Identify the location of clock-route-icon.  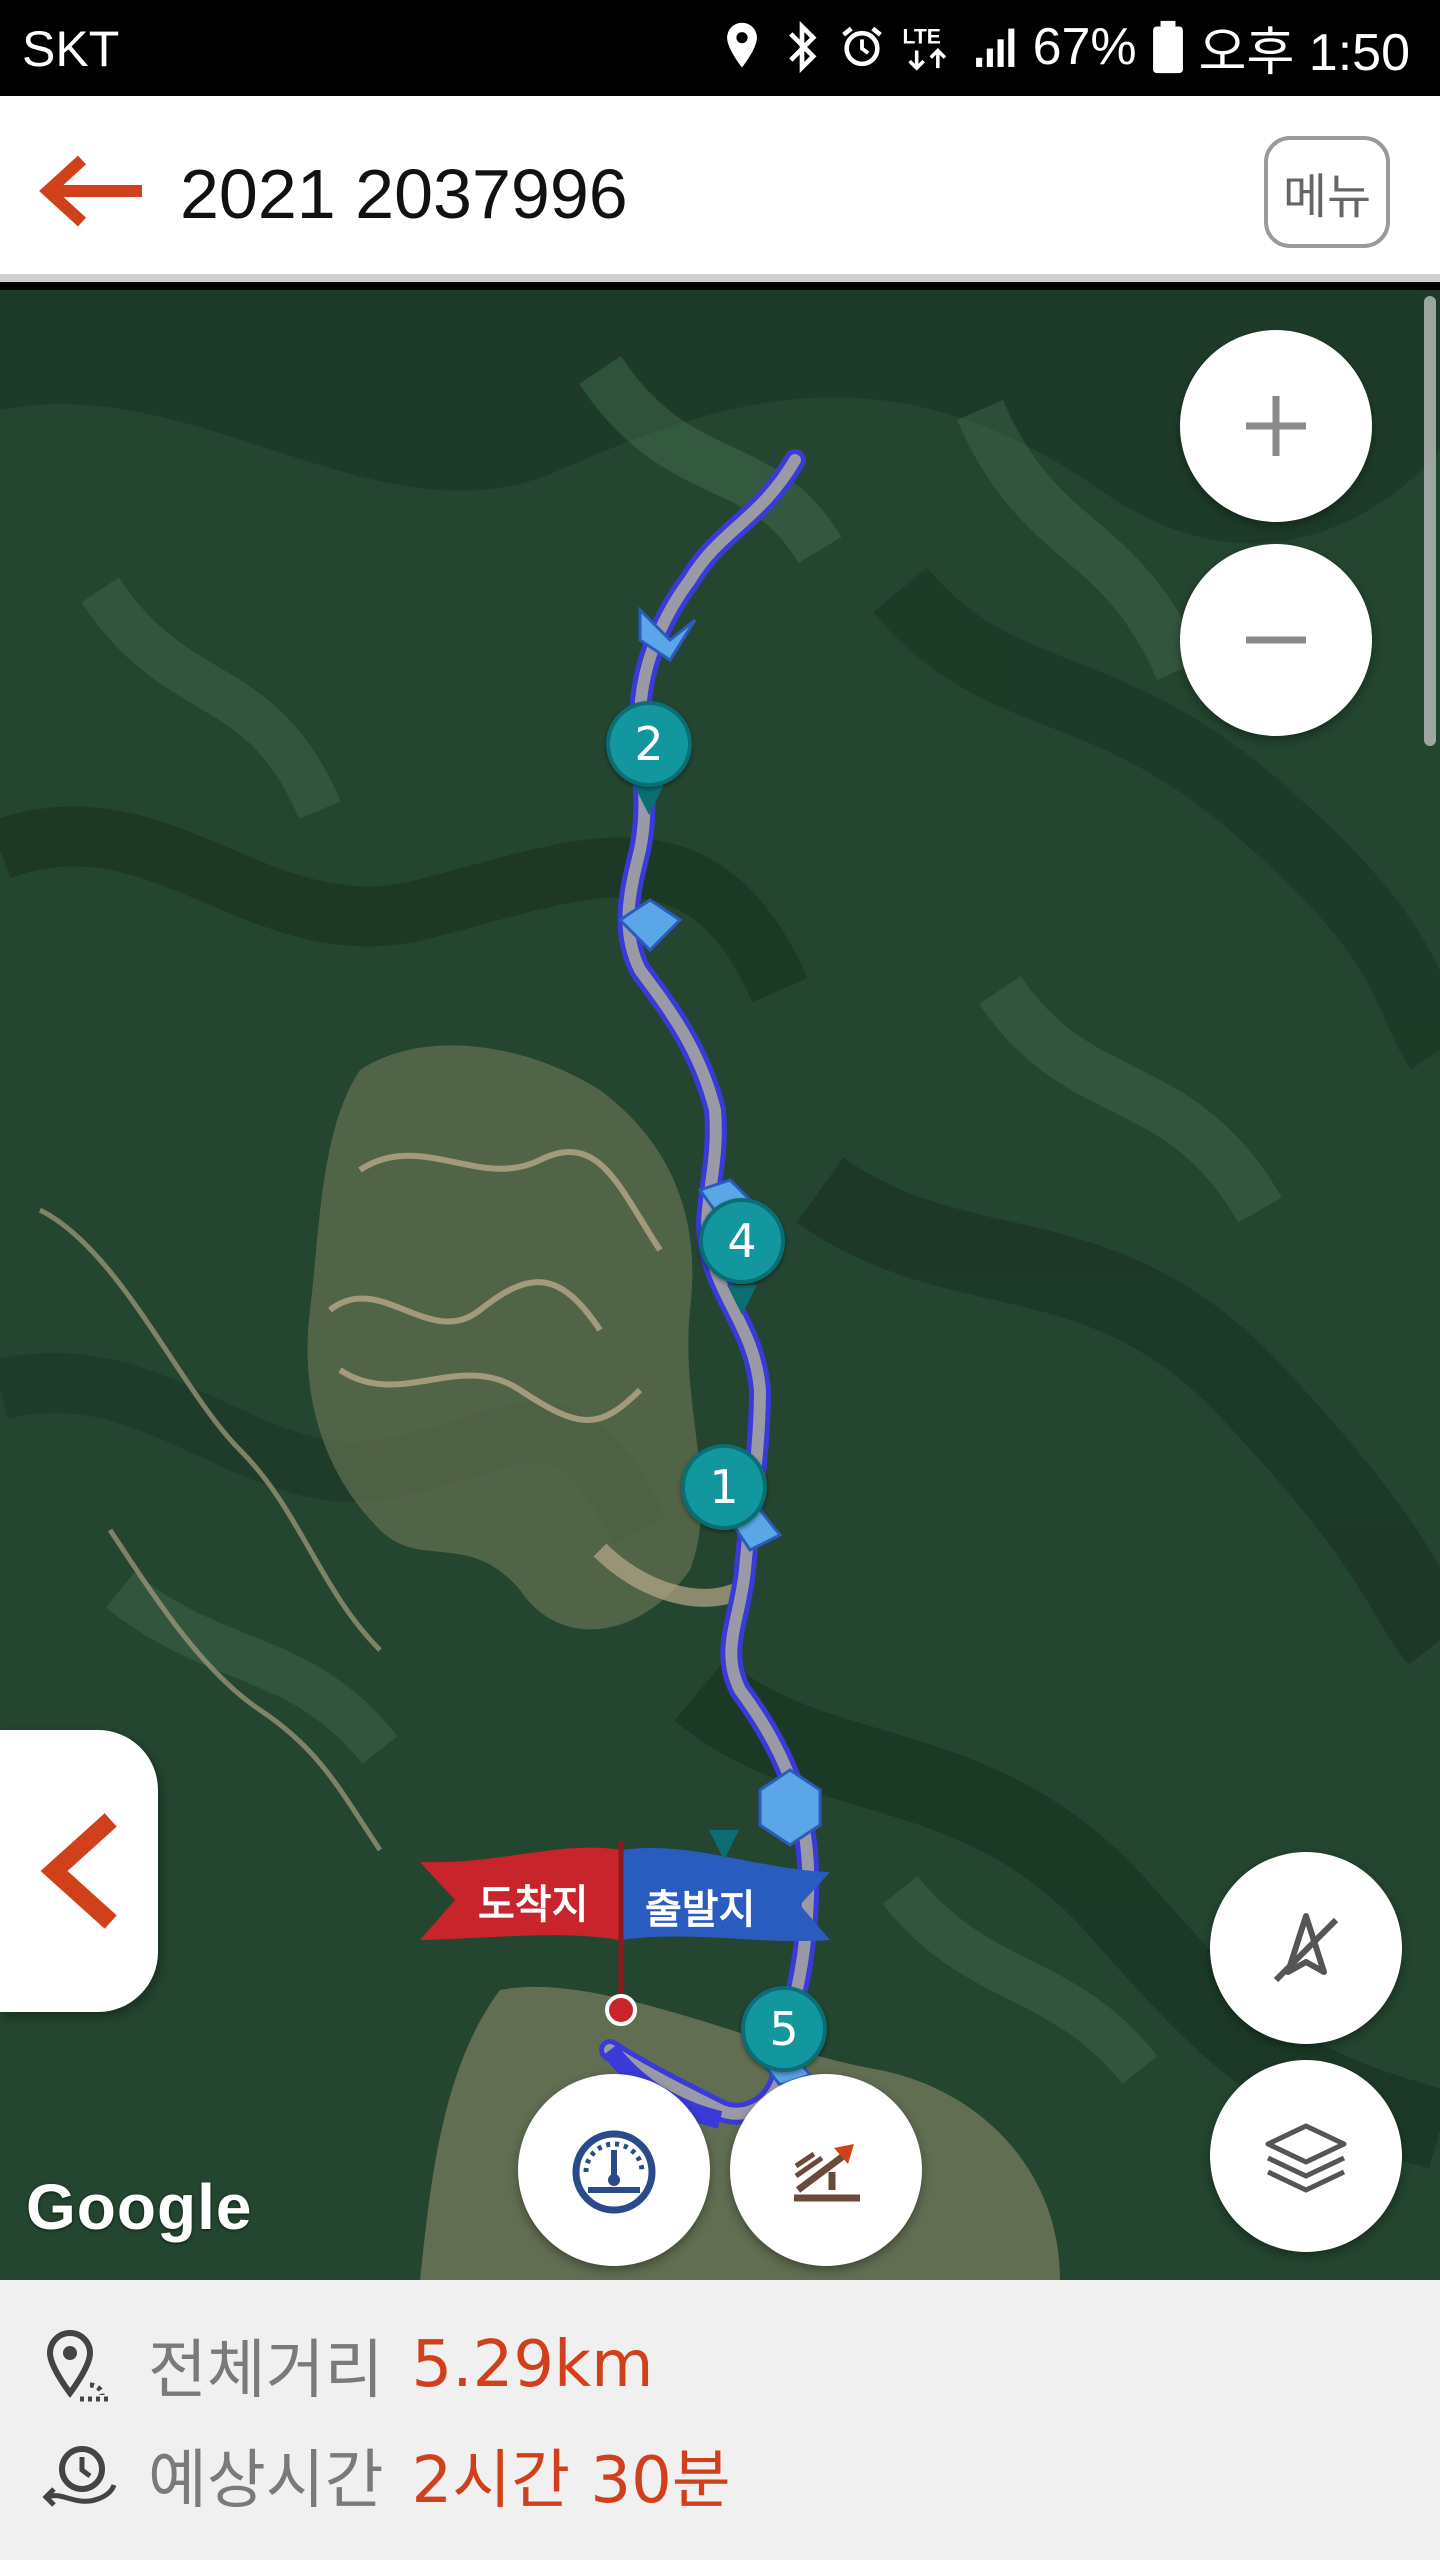
(80, 2475).